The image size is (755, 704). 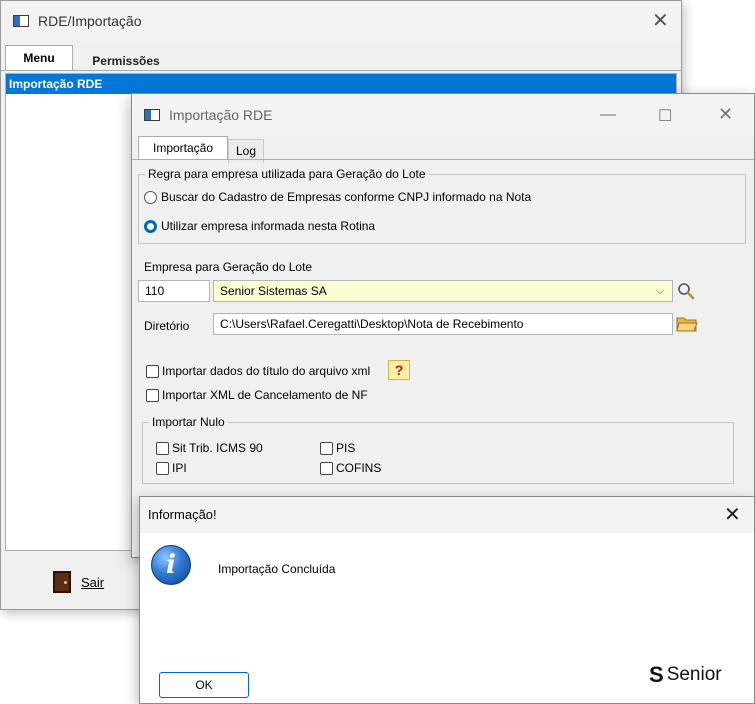 I want to click on check-importar-titulo-label: Importar dados do título do arquivo xml, so click(x=266, y=371).